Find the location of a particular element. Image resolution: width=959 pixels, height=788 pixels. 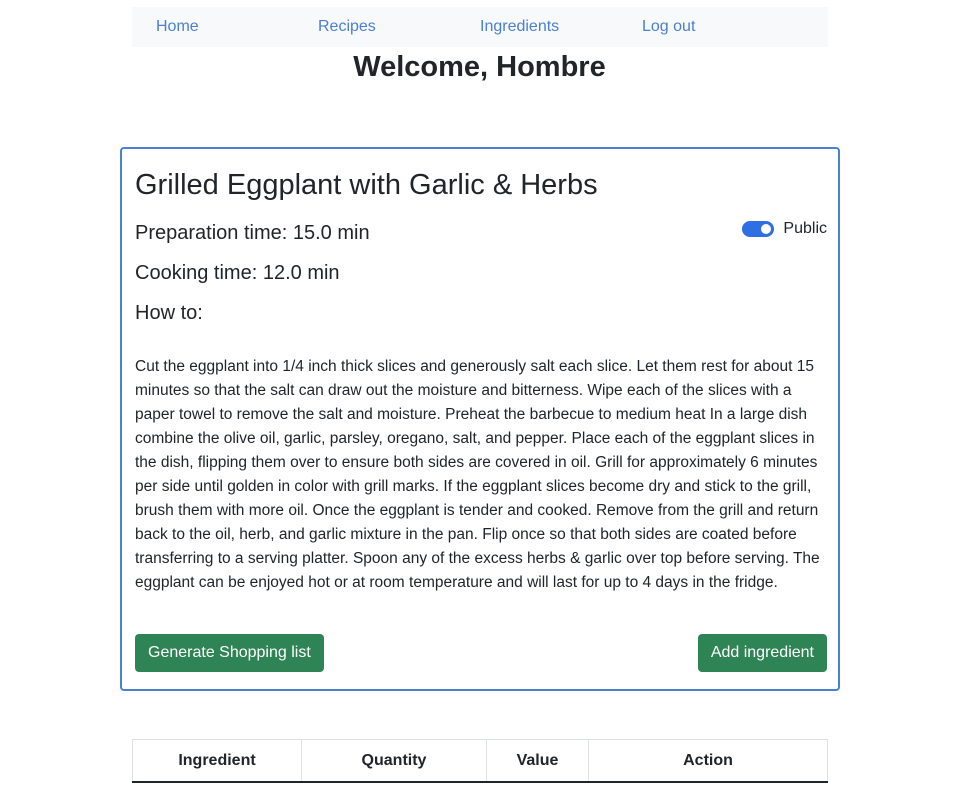

welcome-heading: Welcome, Hombre is located at coordinates (479, 67).